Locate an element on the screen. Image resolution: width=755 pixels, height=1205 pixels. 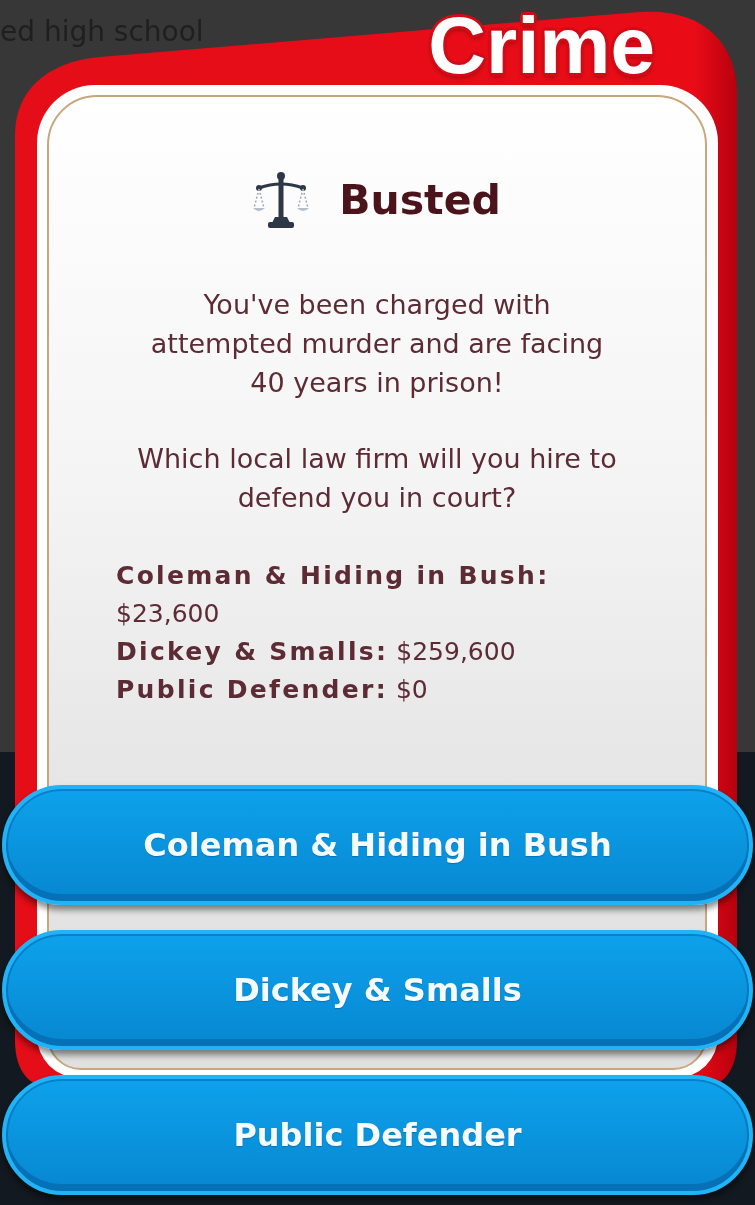
message-text: You've been charged with attempted murder and are facing 40 years in prison! is located at coordinates (377, 344).